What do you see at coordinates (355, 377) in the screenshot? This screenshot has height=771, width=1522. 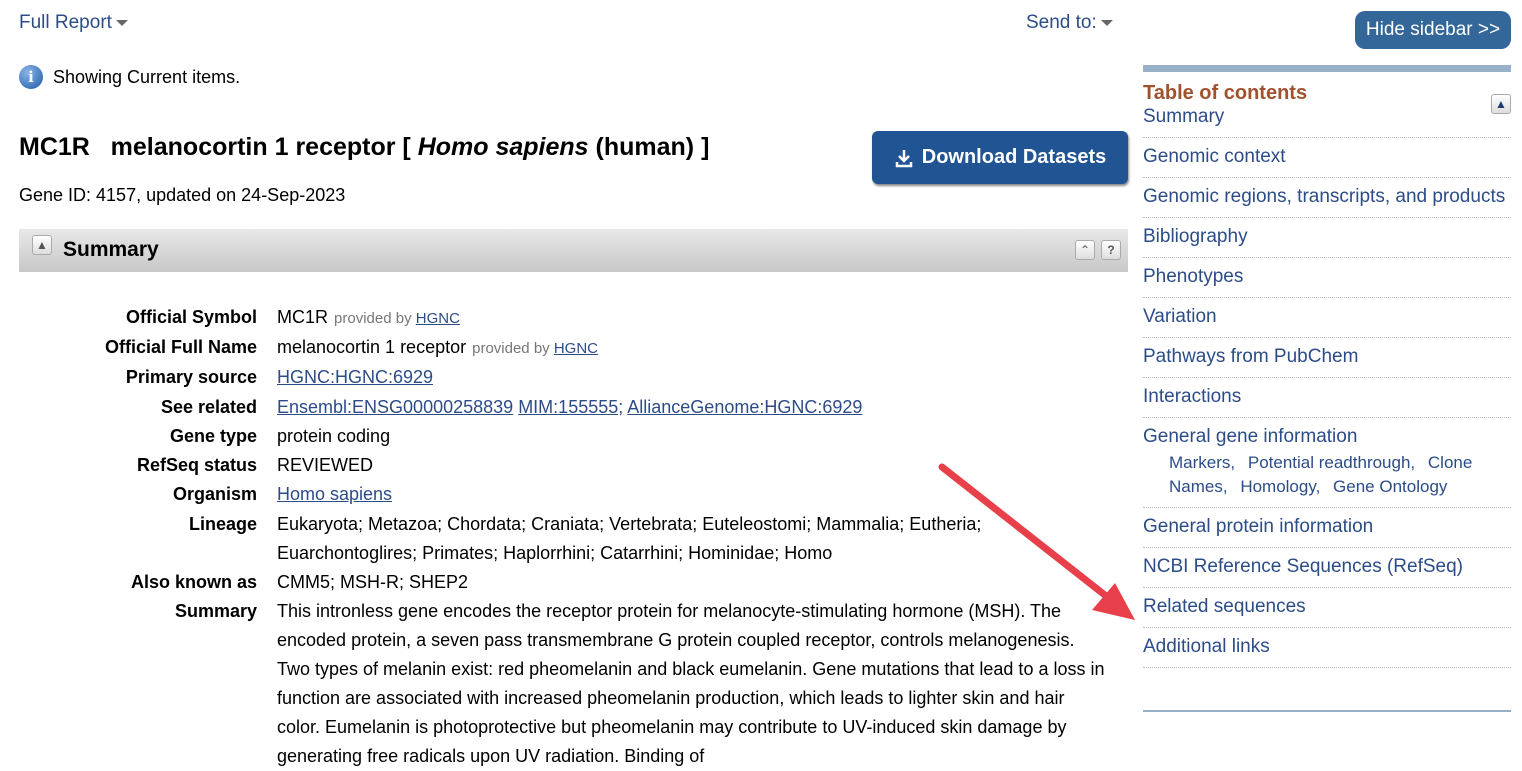 I see `primary-source-link: HGNC:HGNC:6929` at bounding box center [355, 377].